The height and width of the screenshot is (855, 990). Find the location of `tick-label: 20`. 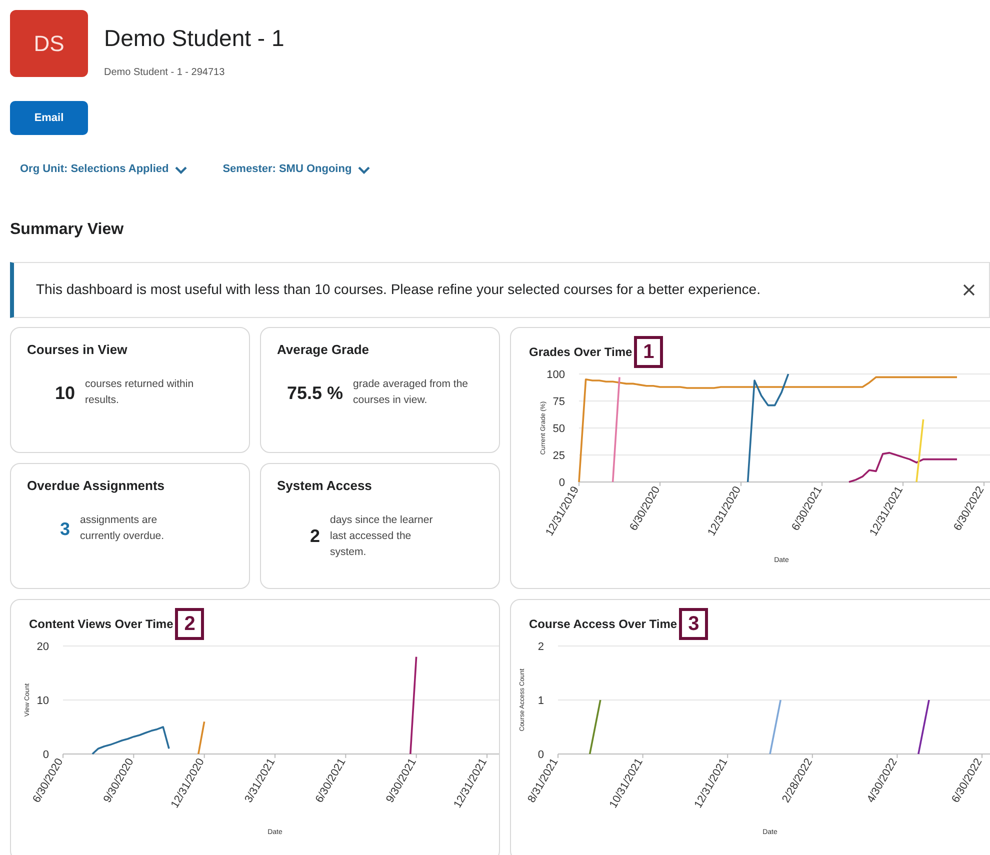

tick-label: 20 is located at coordinates (42, 646).